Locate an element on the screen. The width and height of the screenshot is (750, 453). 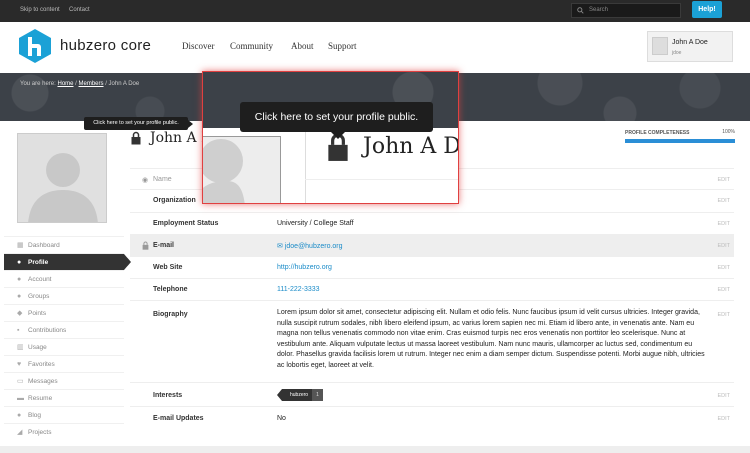
favorites-icon: ♥ is located at coordinates (19, 364).